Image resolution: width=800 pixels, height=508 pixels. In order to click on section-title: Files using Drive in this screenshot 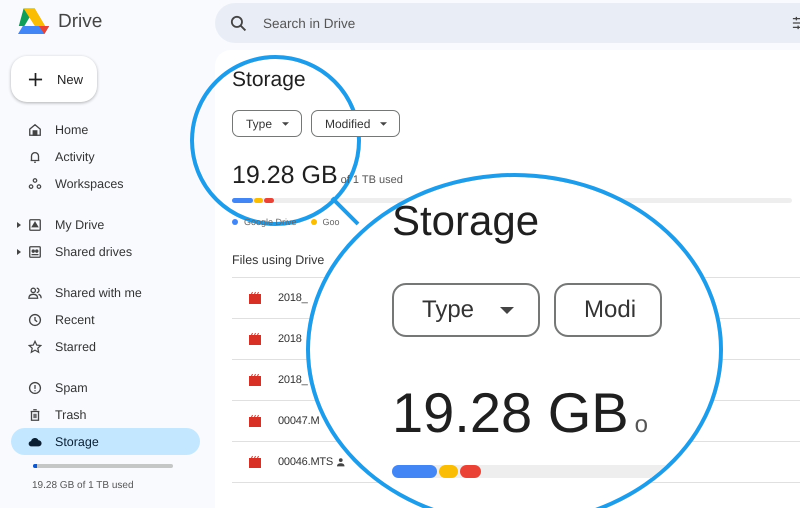, I will do `click(279, 260)`.